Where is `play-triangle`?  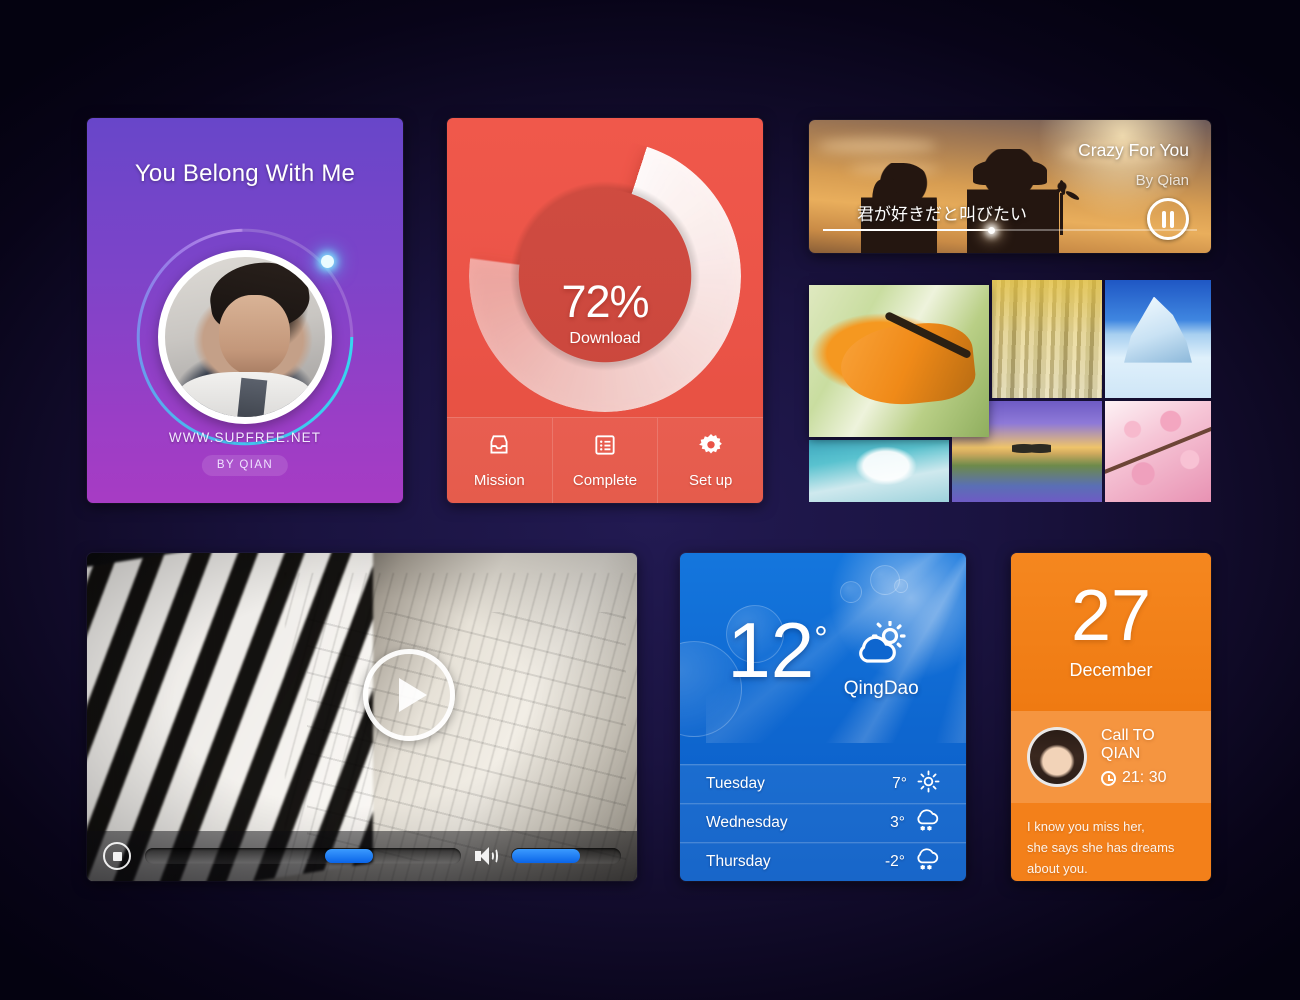
play-triangle is located at coordinates (413, 695).